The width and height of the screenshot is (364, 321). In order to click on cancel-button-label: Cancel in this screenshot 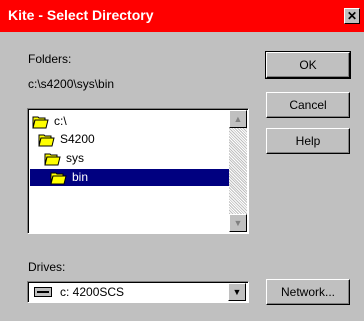, I will do `click(308, 105)`.